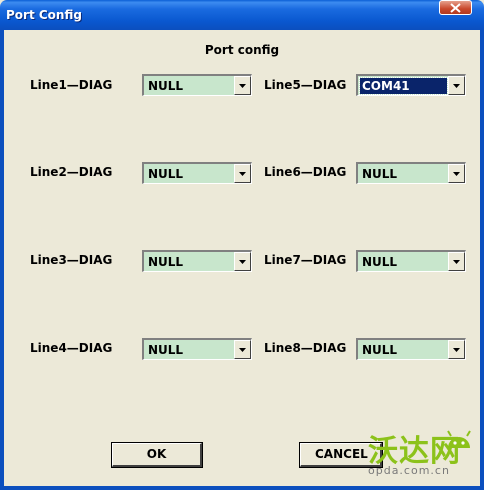  Describe the element at coordinates (71, 348) in the screenshot. I see `line4-label: Line4—DIAG` at that location.